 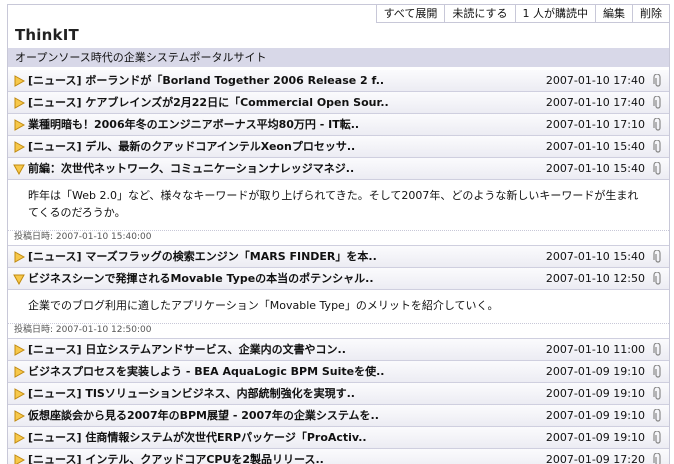 What do you see at coordinates (203, 416) in the screenshot?
I see `entry-title: 仮想座談会から見る2007年のBPM展望 - 2007年の企業システムを..` at bounding box center [203, 416].